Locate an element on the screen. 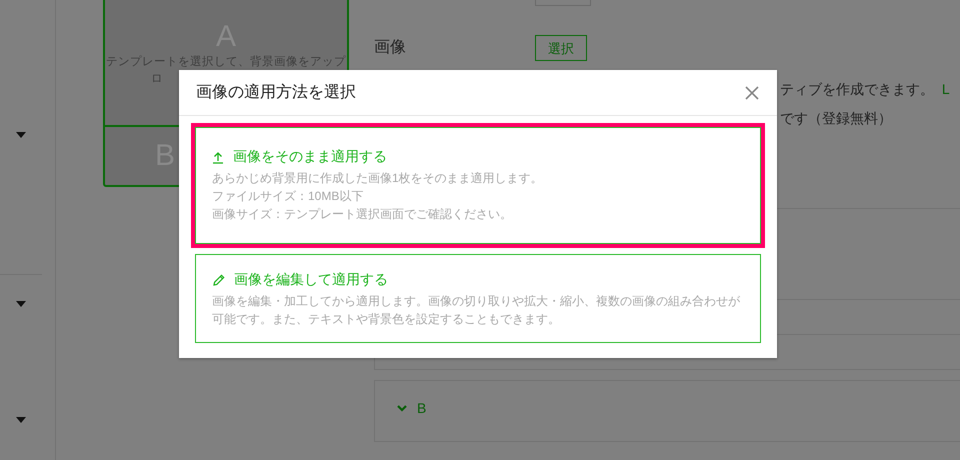 The width and height of the screenshot is (960, 460). note-text: ティブを作成できます。 is located at coordinates (857, 89).